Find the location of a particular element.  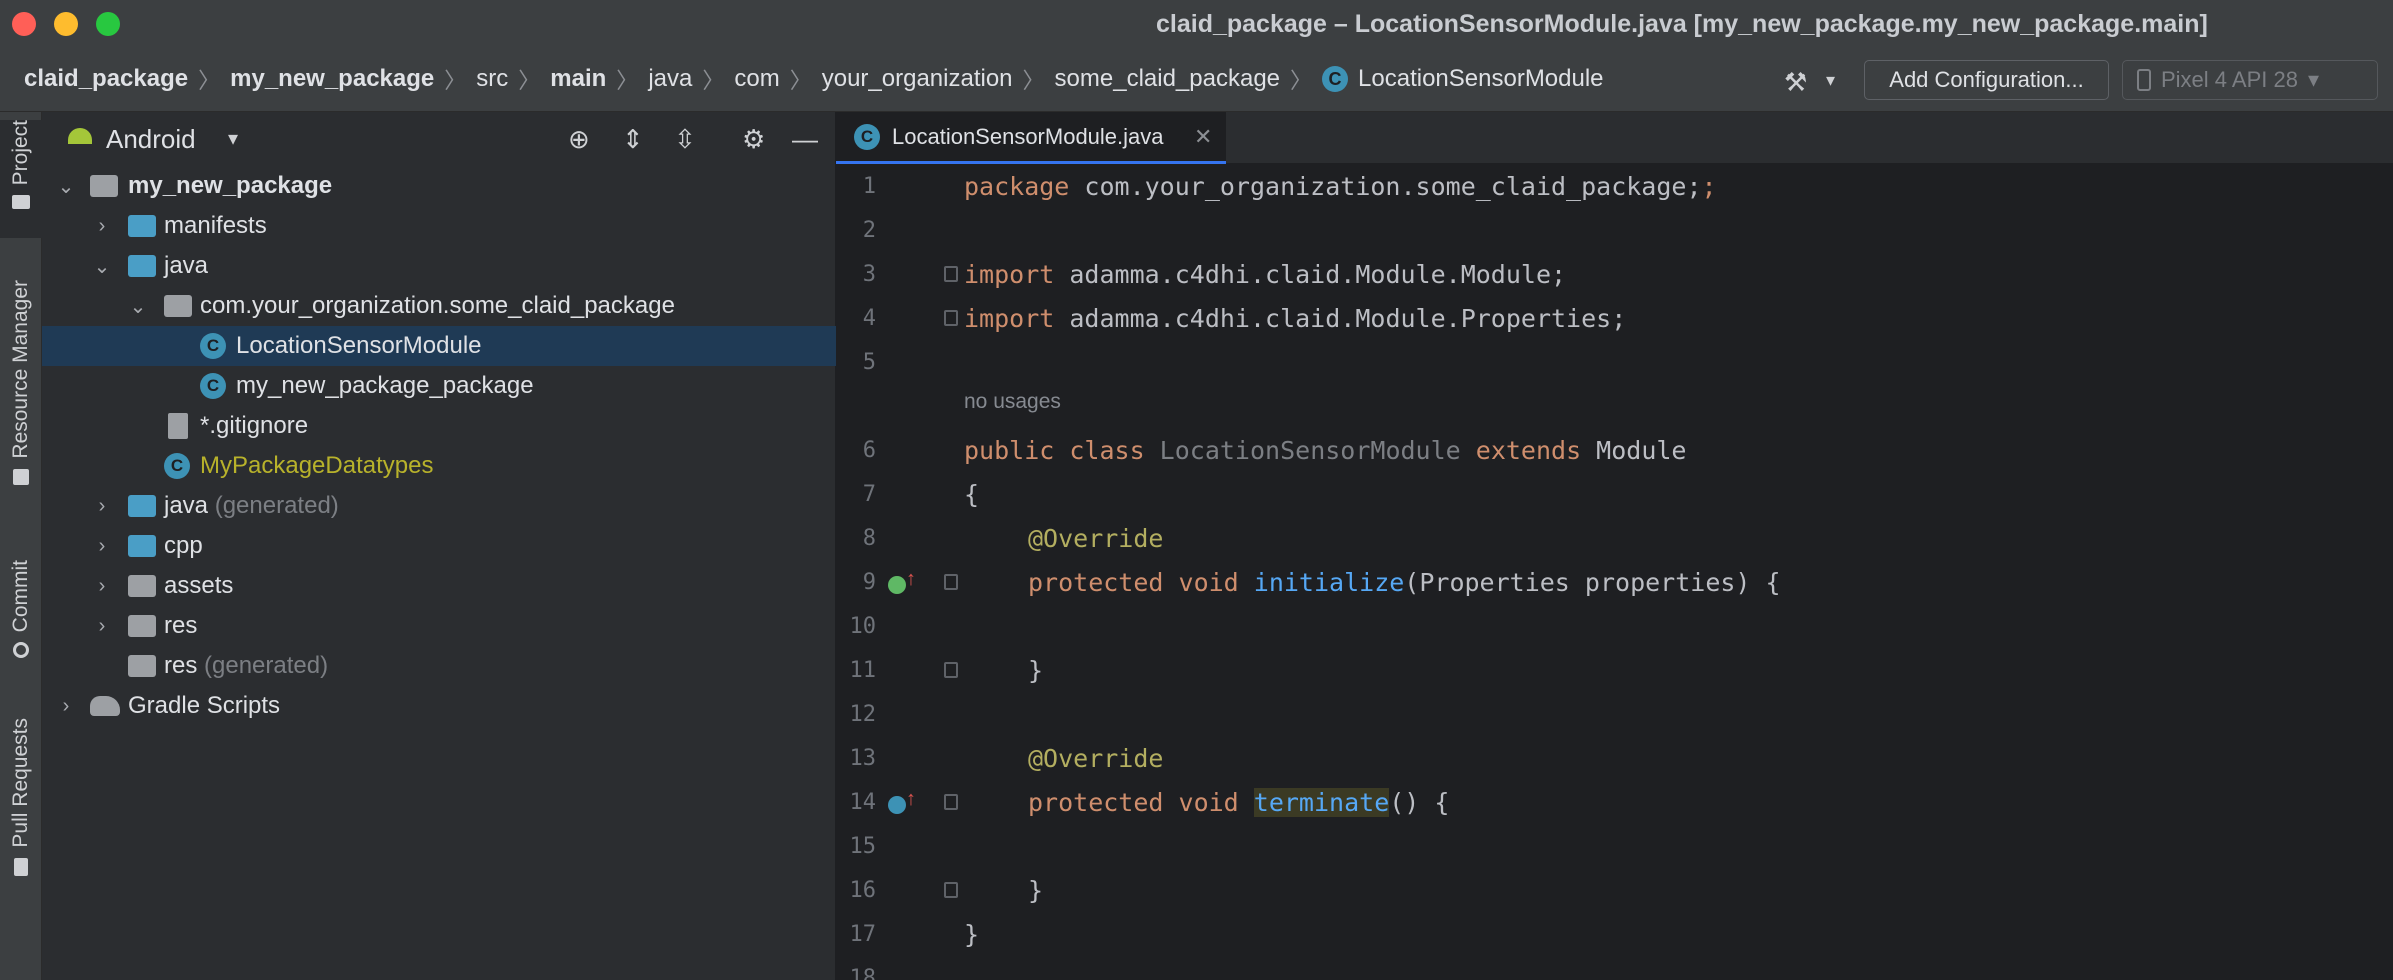

breadcrumb-item: some_claid_package is located at coordinates (1167, 79).